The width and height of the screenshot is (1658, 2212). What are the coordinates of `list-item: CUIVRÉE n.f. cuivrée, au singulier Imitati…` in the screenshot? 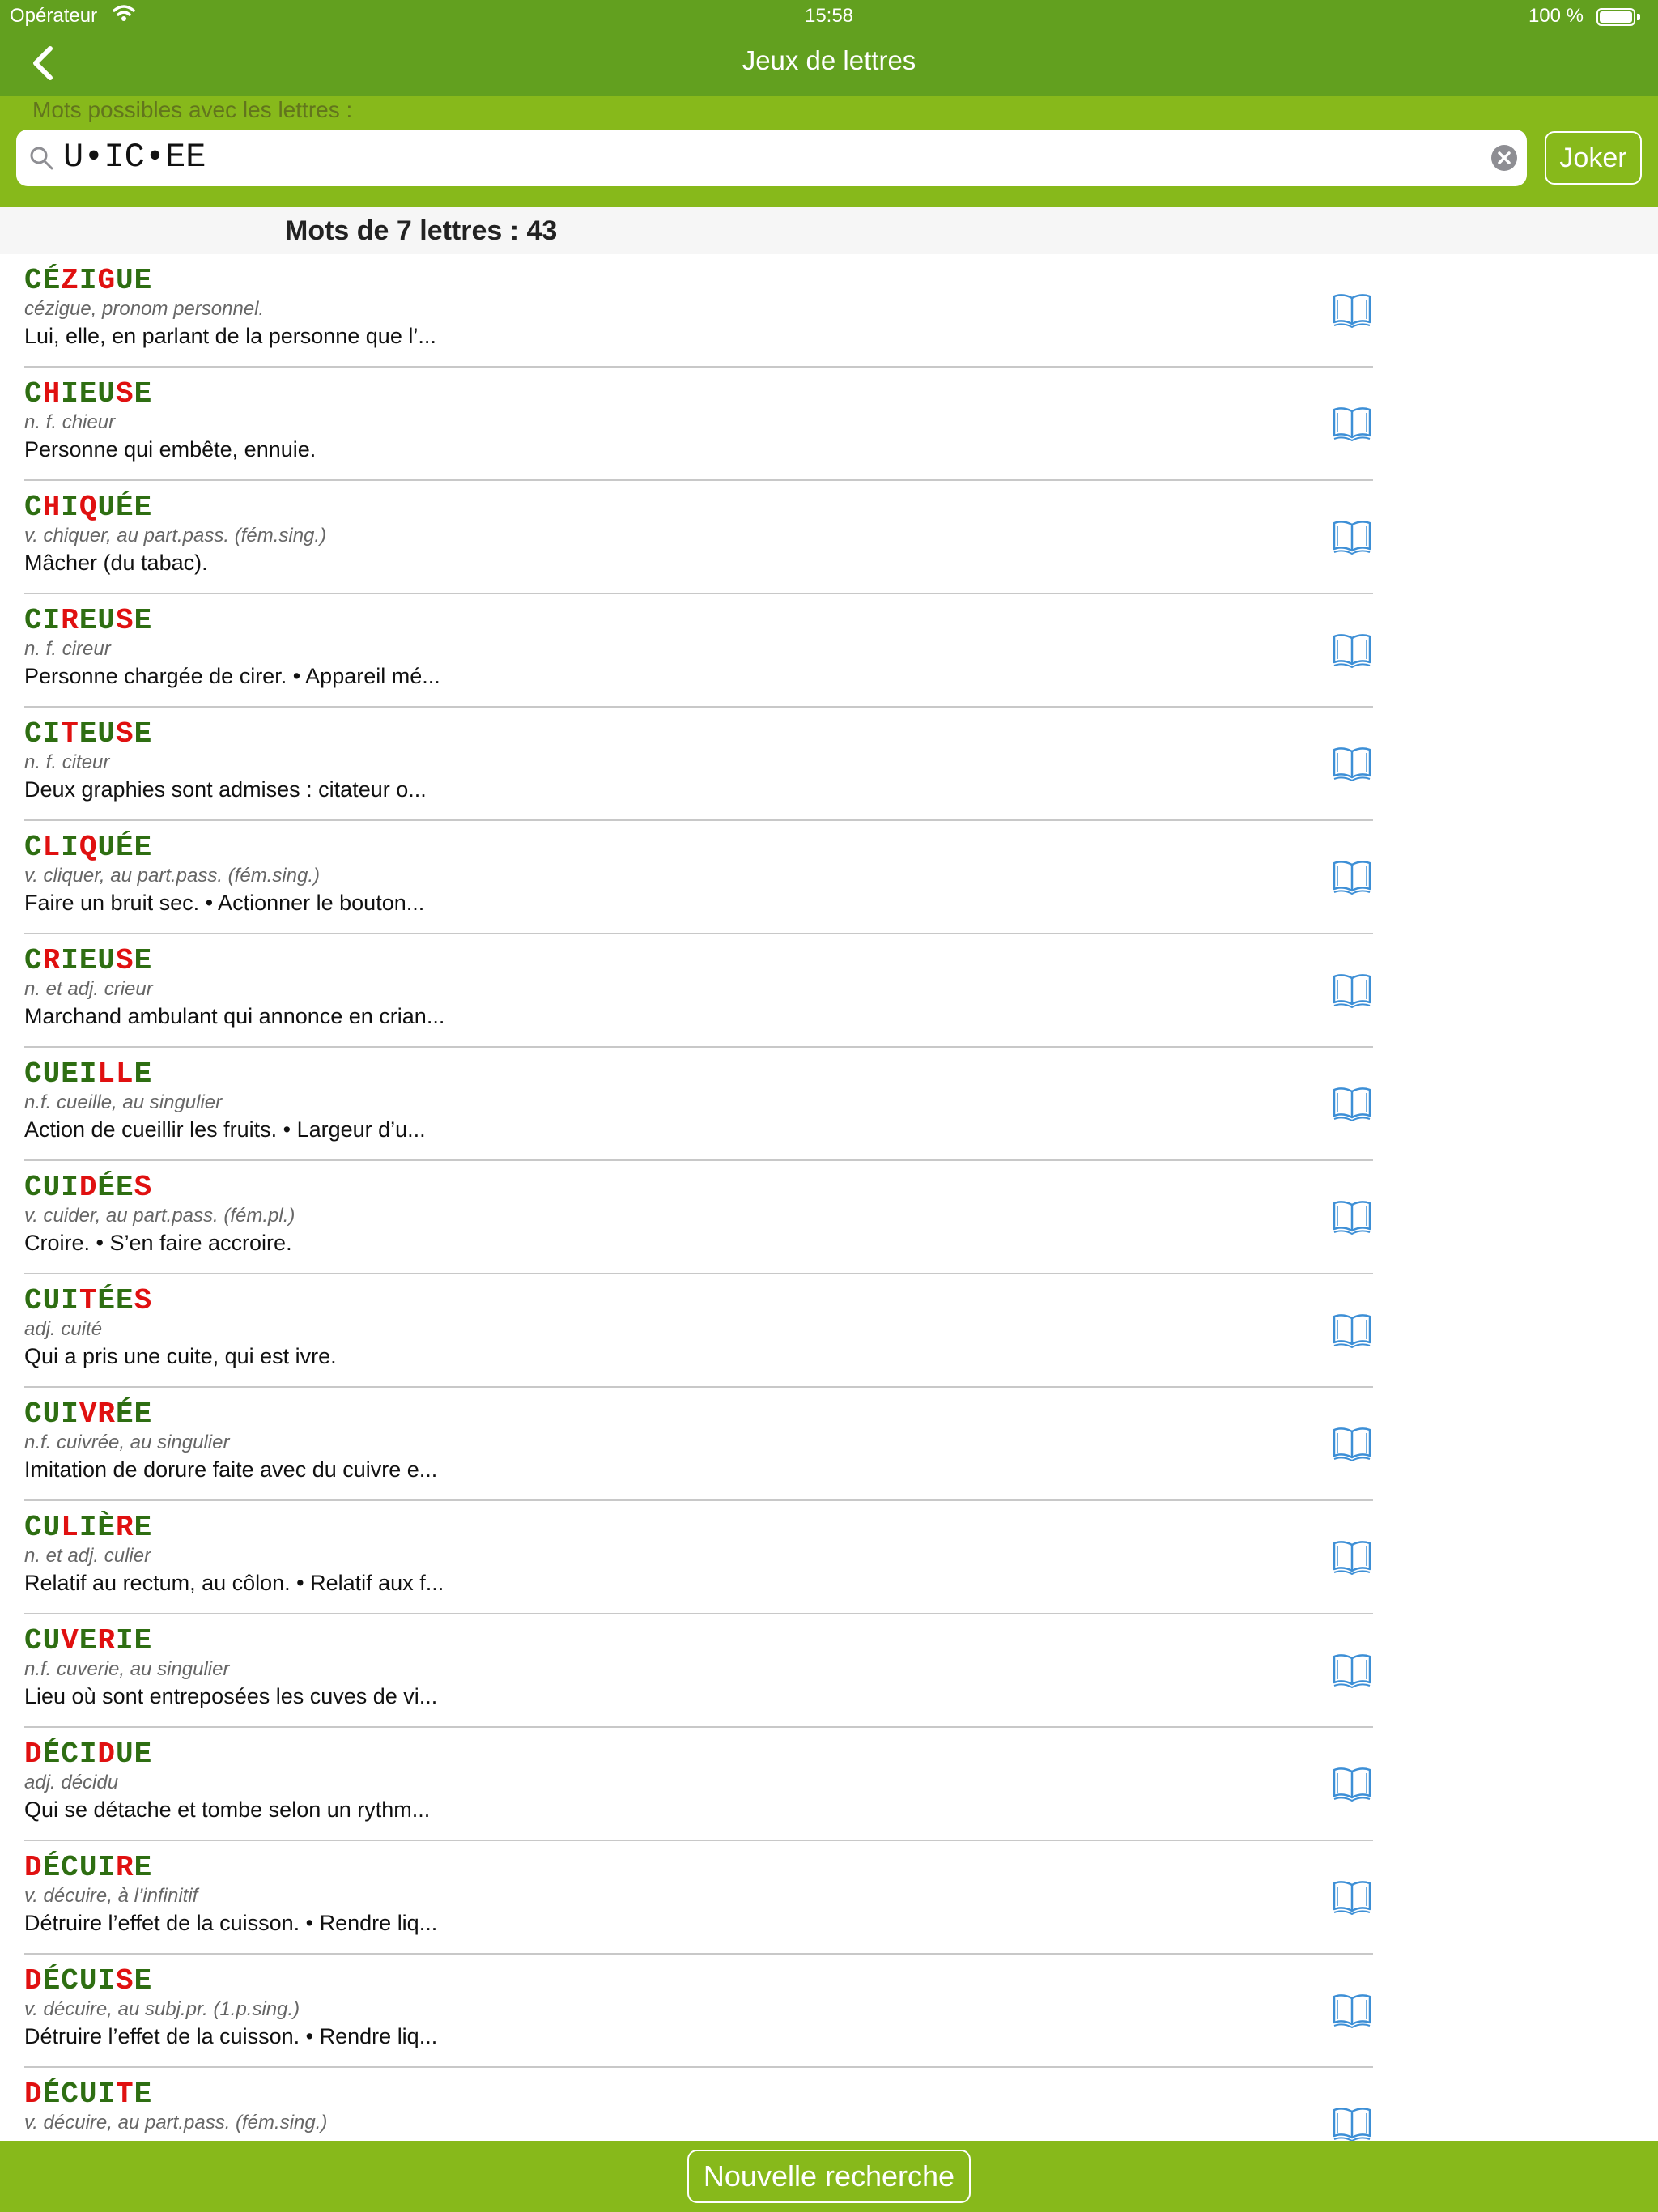 It's located at (829, 1445).